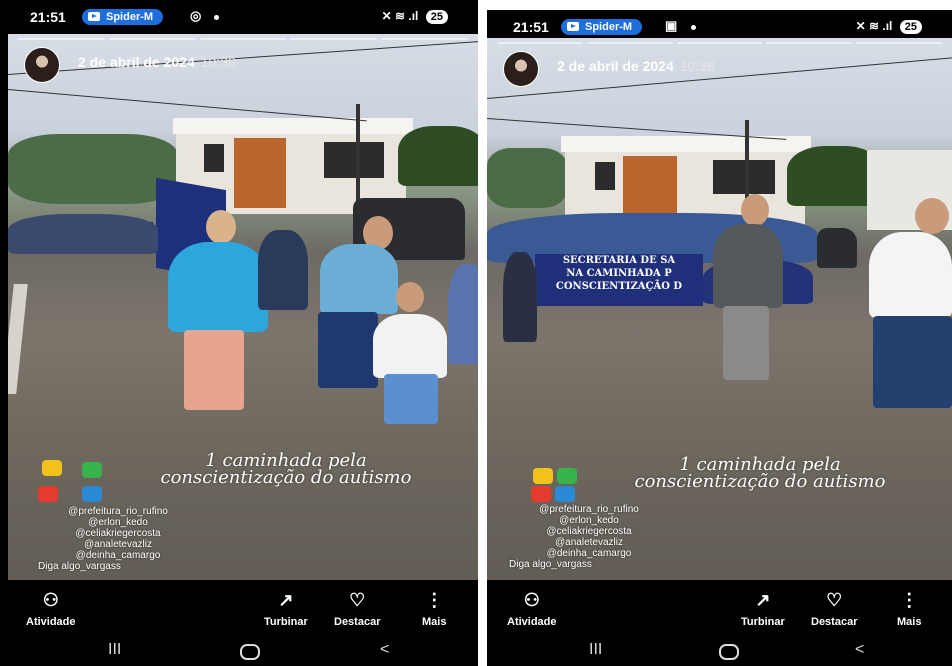 The image size is (952, 666). I want to click on puzzle-piece-red, so click(48, 494).